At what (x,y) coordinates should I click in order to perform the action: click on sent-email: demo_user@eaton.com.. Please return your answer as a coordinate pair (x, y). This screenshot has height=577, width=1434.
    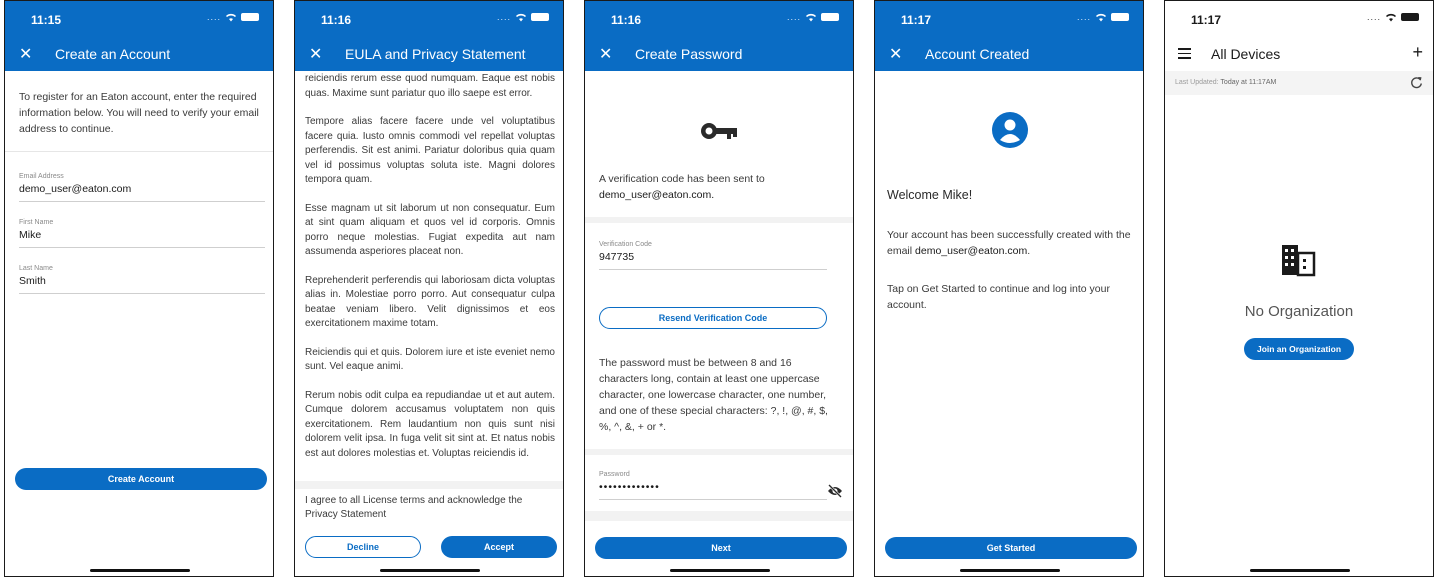
    Looking at the image, I should click on (657, 195).